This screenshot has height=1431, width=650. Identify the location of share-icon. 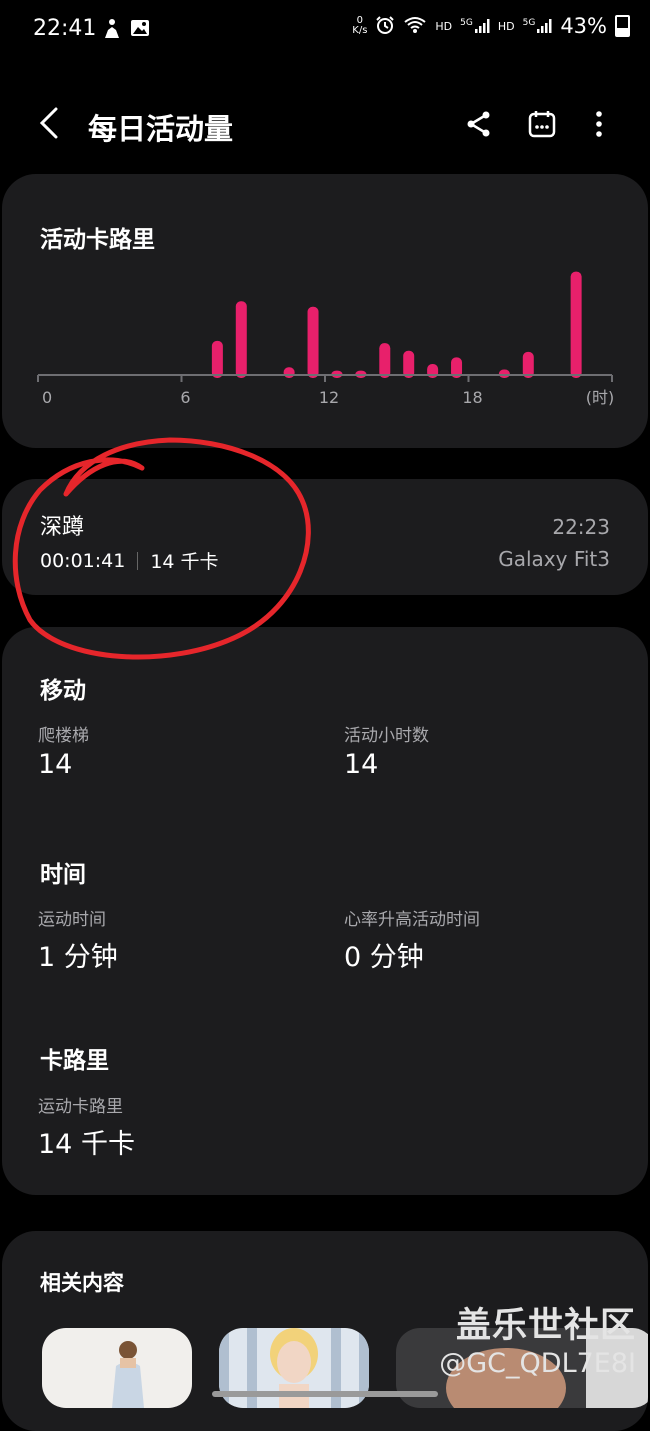
(479, 124).